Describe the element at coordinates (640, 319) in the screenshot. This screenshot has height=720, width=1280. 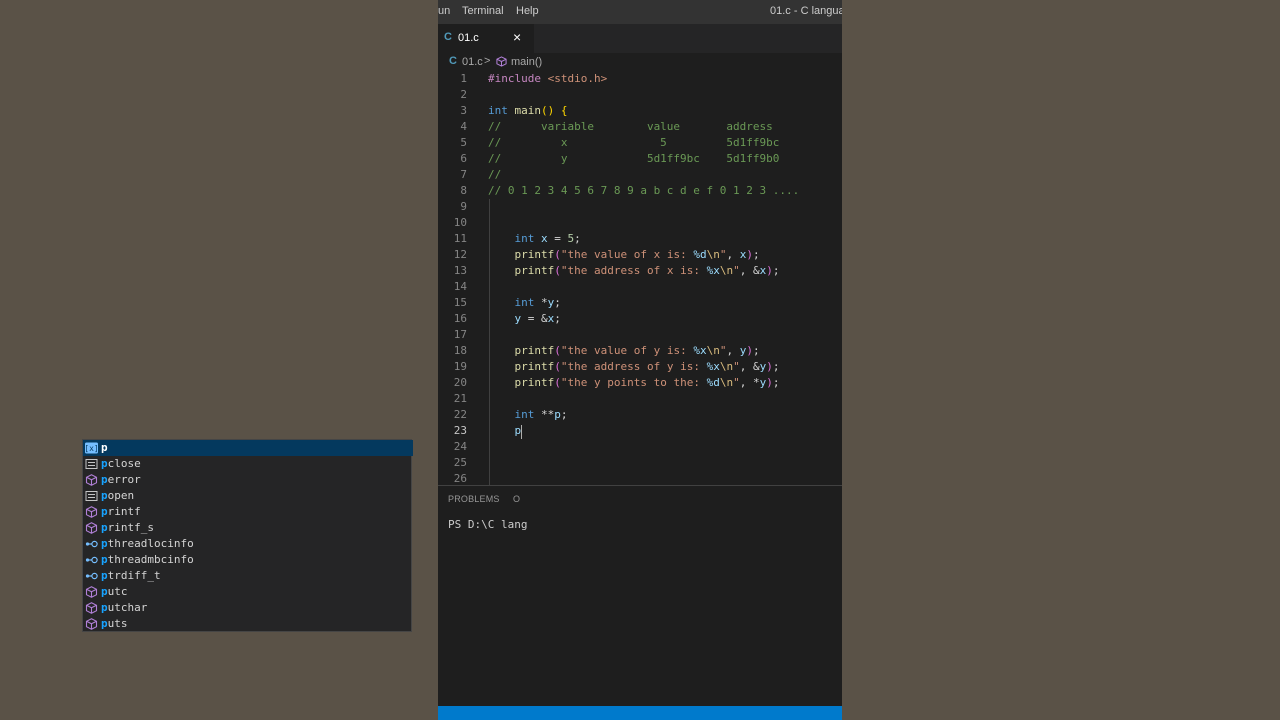
I see `code-line: 16 y = &x;` at that location.